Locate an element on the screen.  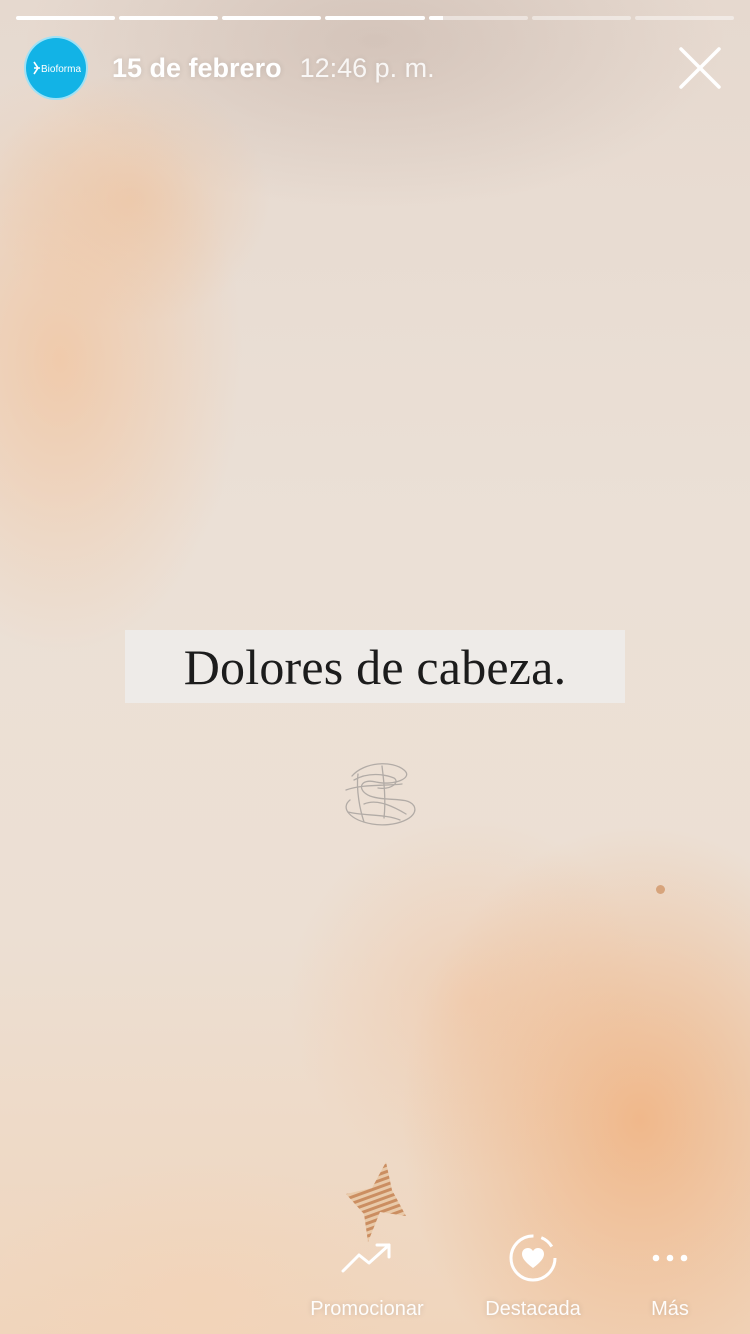
close-button is located at coordinates (700, 68).